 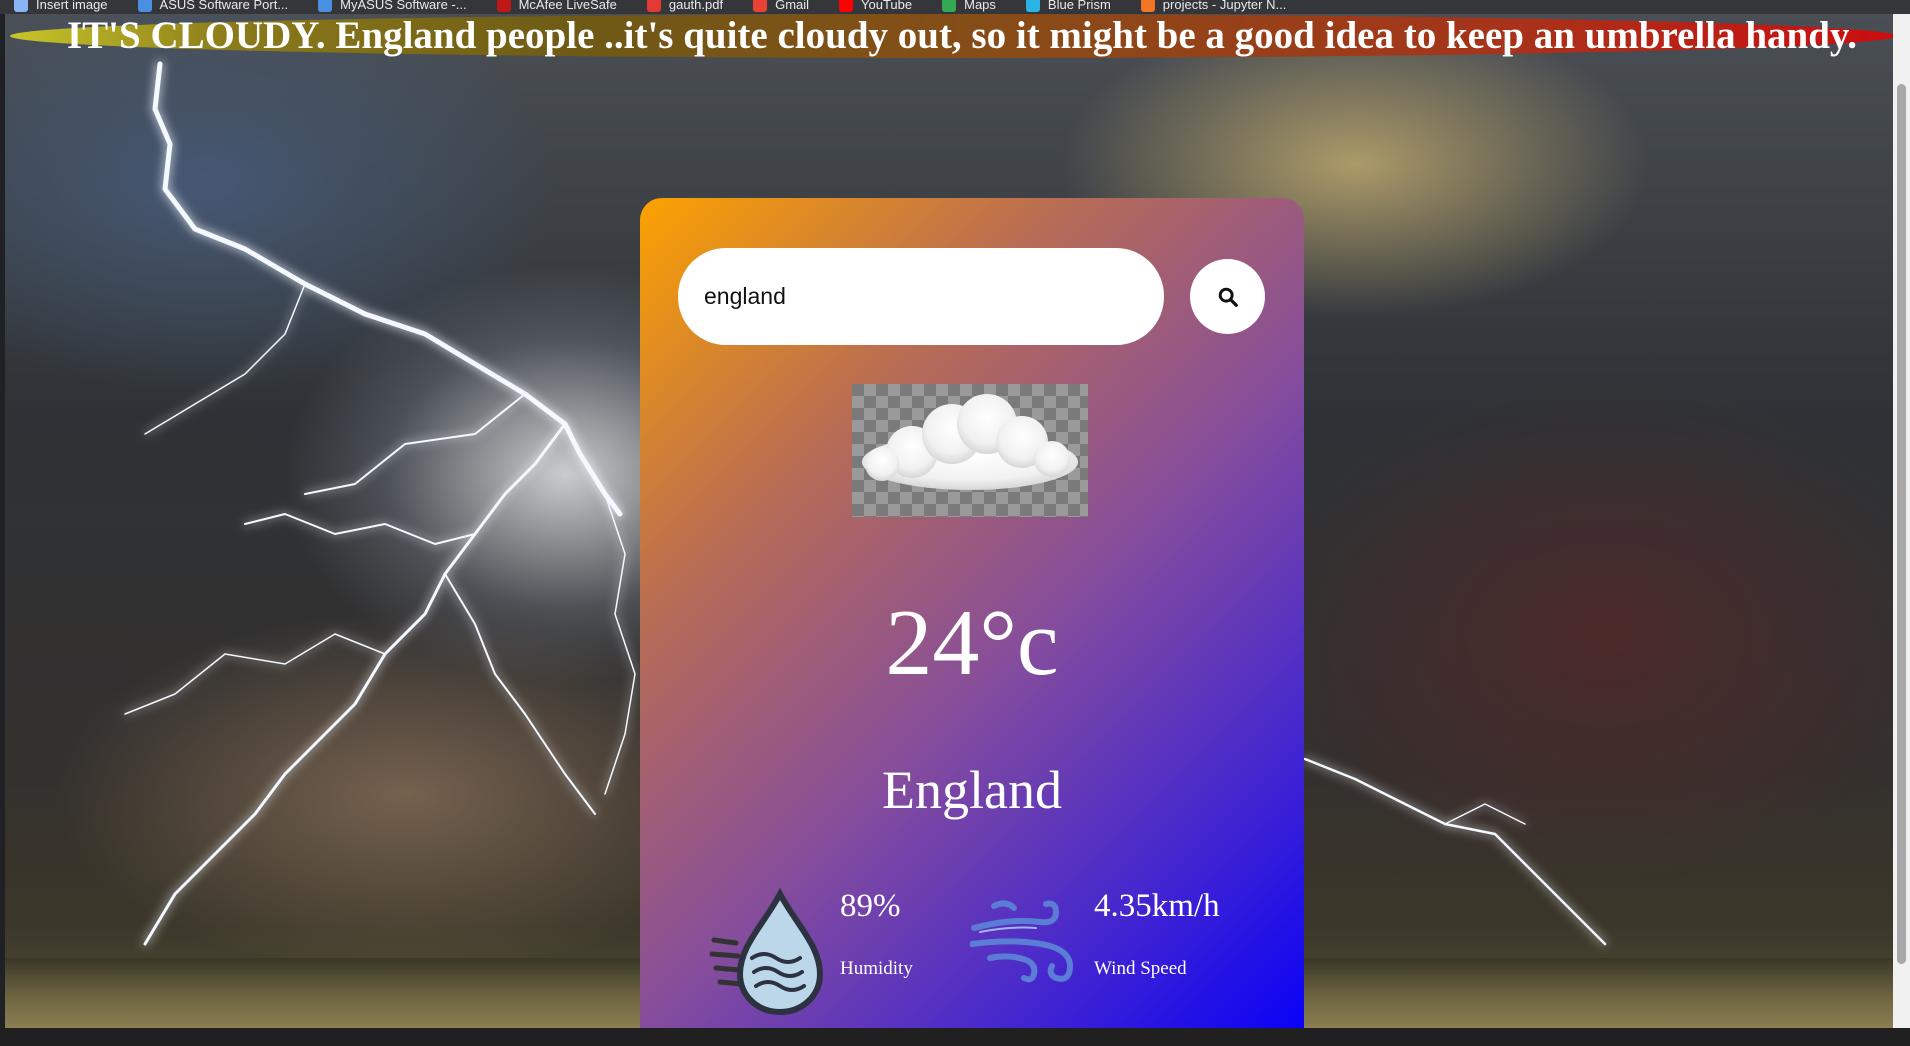 I want to click on temperature-value: 24°c, so click(x=972, y=643).